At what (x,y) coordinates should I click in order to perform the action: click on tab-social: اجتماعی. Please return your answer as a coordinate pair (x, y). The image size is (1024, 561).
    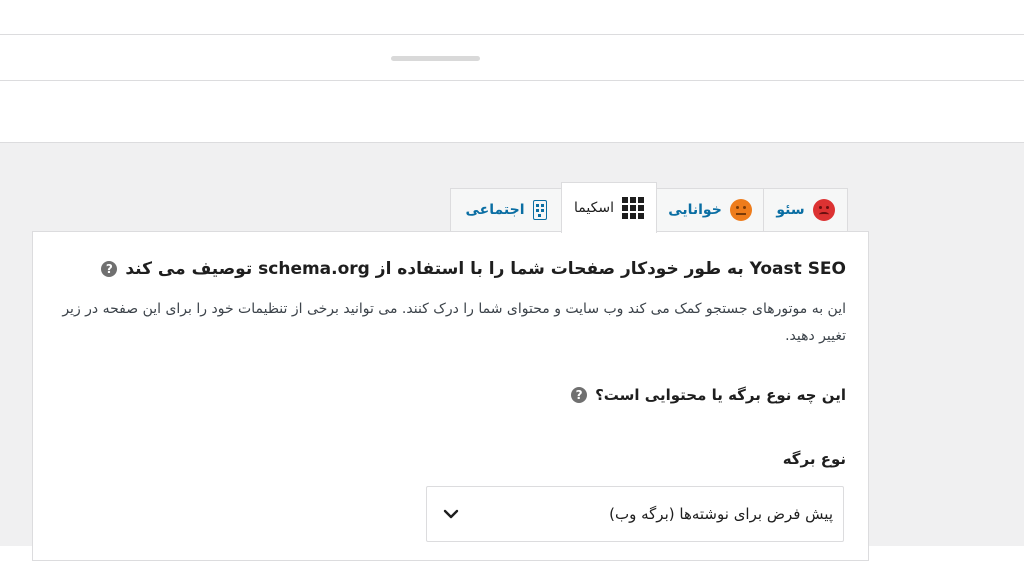
    Looking at the image, I should click on (506, 209).